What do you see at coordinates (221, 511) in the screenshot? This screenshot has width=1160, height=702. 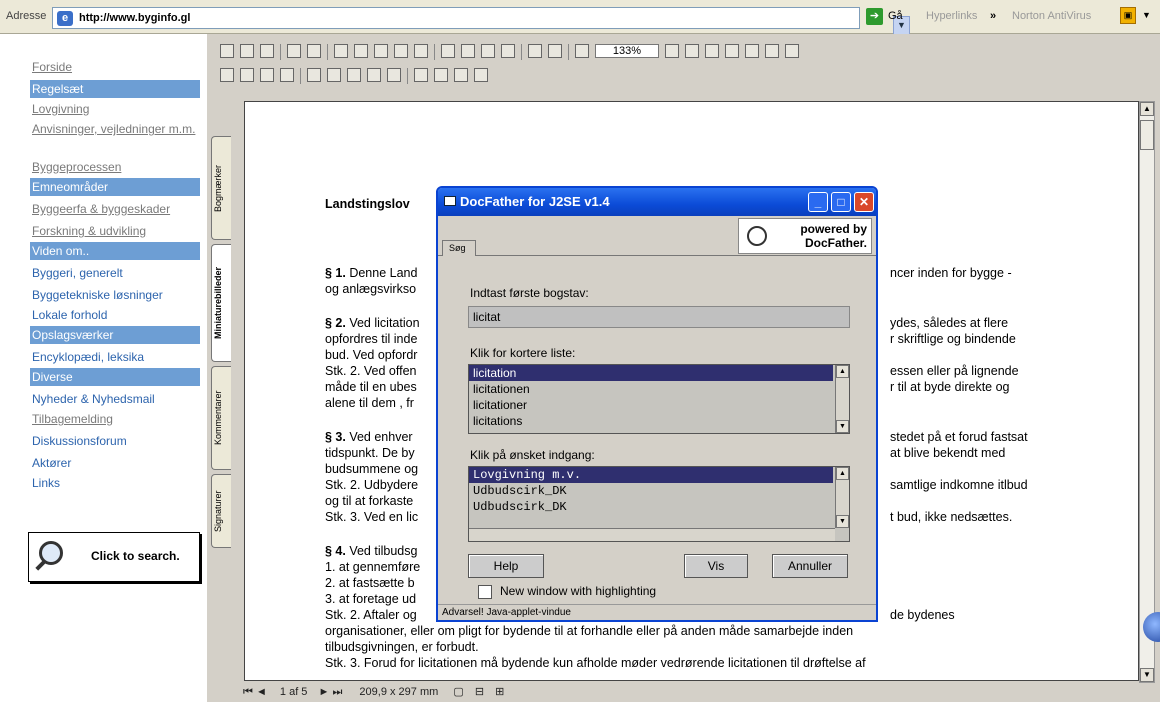 I see `tab-signatures: Signaturer` at bounding box center [221, 511].